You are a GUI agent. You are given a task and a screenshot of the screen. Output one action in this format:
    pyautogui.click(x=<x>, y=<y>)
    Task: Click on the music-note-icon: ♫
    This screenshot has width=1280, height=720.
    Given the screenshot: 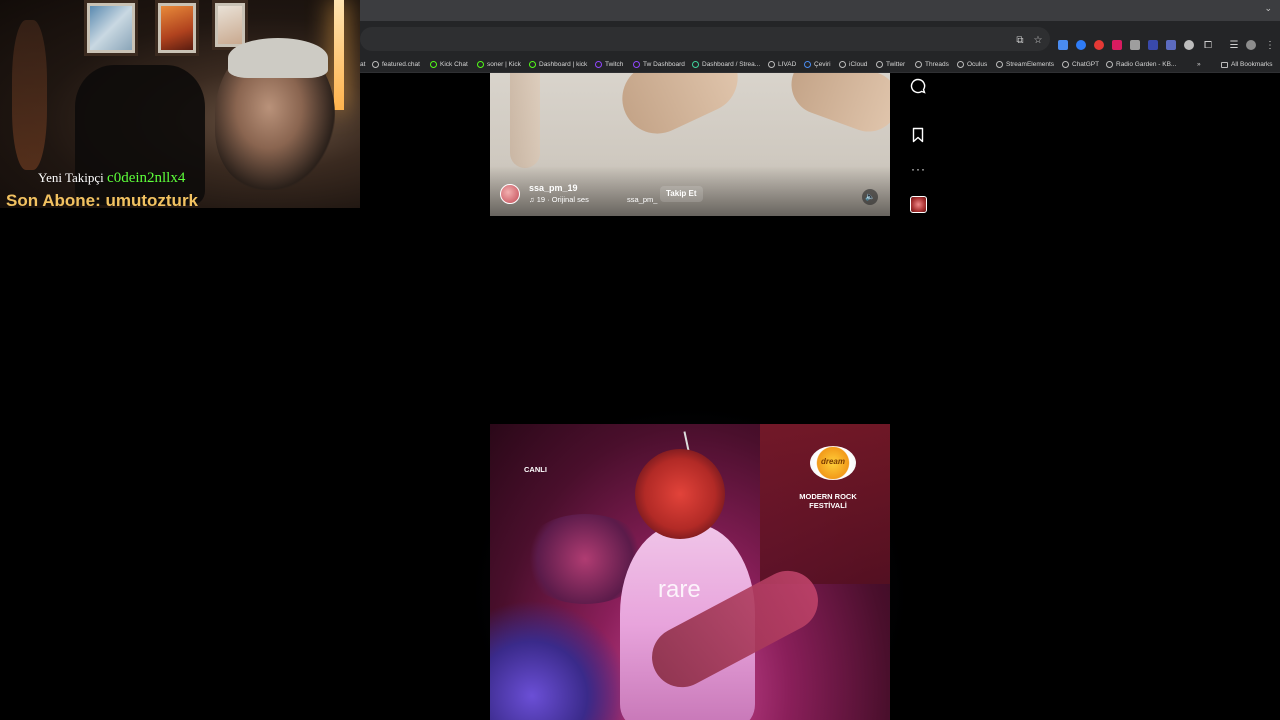 What is the action you would take?
    pyautogui.click(x=533, y=199)
    